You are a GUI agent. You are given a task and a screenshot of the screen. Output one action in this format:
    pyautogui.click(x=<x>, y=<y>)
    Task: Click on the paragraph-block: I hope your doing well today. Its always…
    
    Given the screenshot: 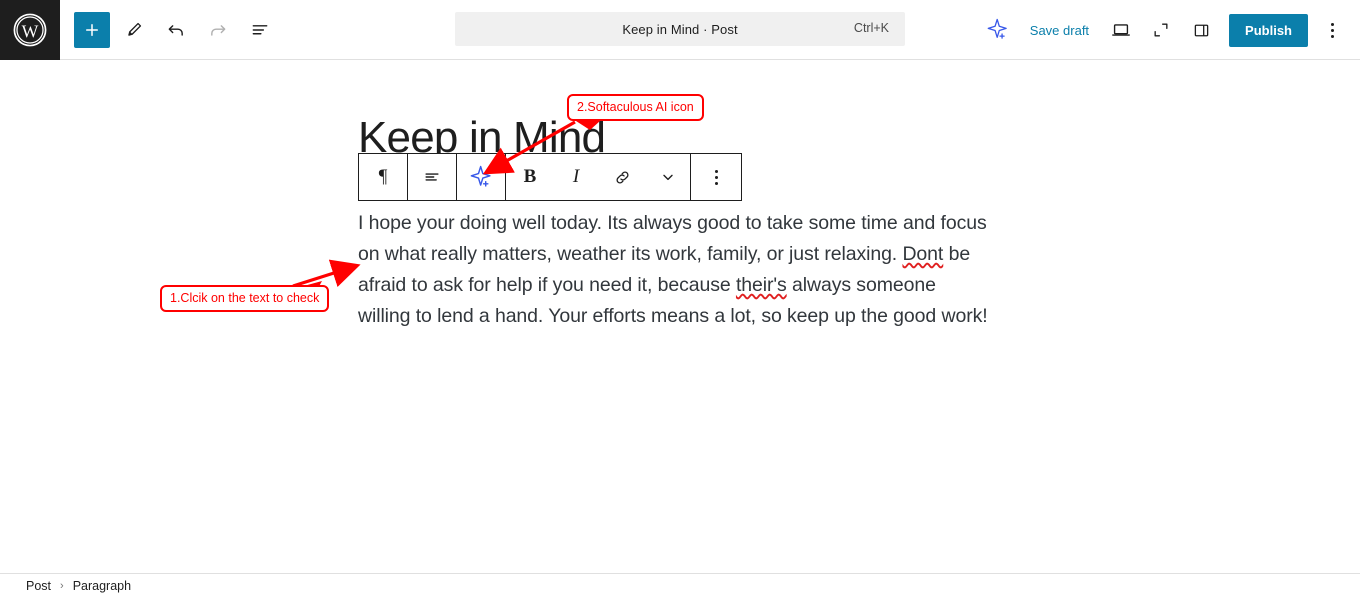 What is the action you would take?
    pyautogui.click(x=675, y=270)
    